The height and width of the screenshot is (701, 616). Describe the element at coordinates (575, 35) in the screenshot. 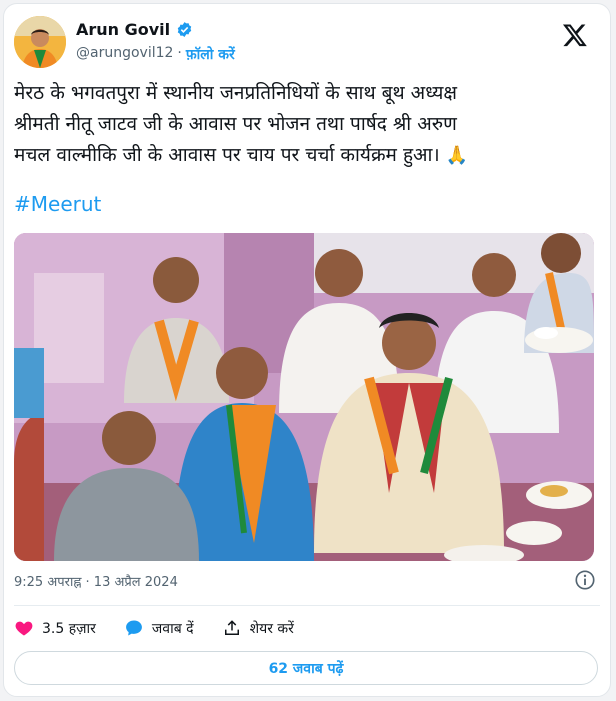

I see `x-logo-icon` at that location.